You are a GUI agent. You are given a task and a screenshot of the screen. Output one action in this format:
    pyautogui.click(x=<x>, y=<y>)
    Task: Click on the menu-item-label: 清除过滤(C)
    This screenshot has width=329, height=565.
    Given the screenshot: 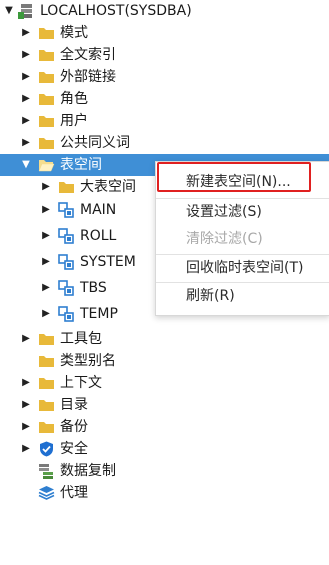 What is the action you would take?
    pyautogui.click(x=224, y=239)
    